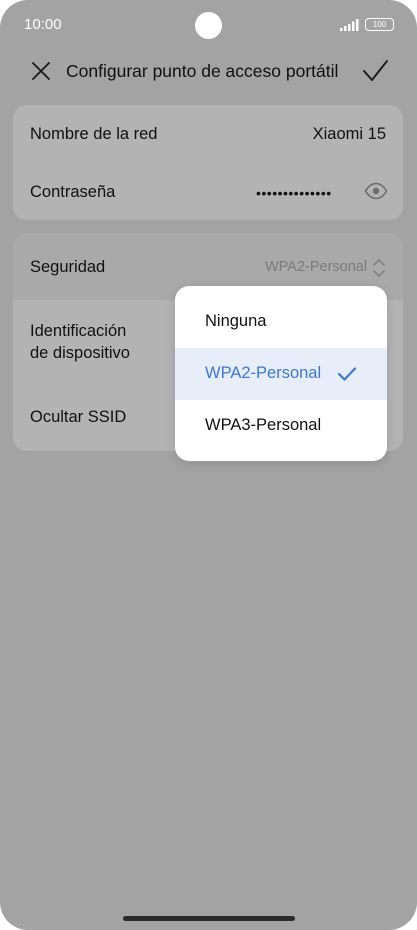  What do you see at coordinates (80, 353) in the screenshot?
I see `device-id-label-line2: de dispositivo` at bounding box center [80, 353].